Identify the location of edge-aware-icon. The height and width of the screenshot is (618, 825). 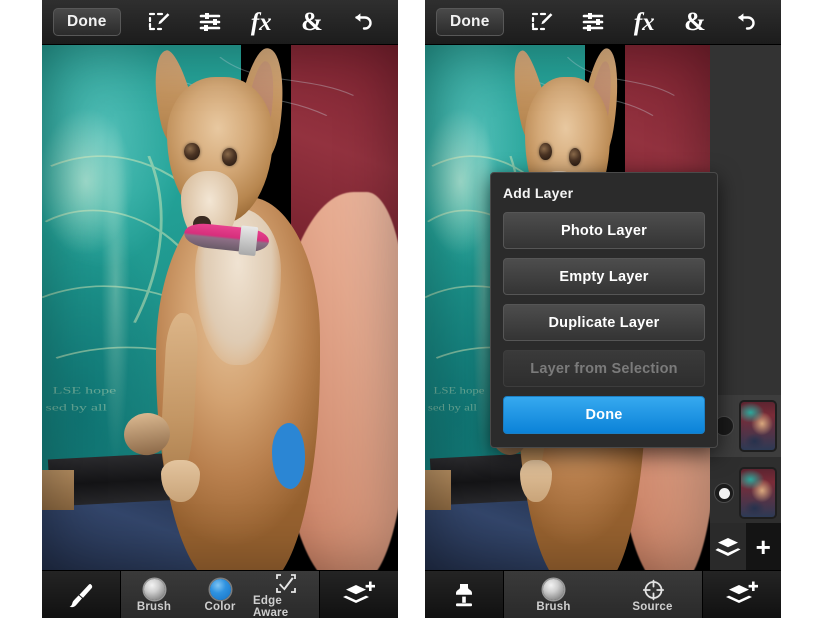
(286, 583).